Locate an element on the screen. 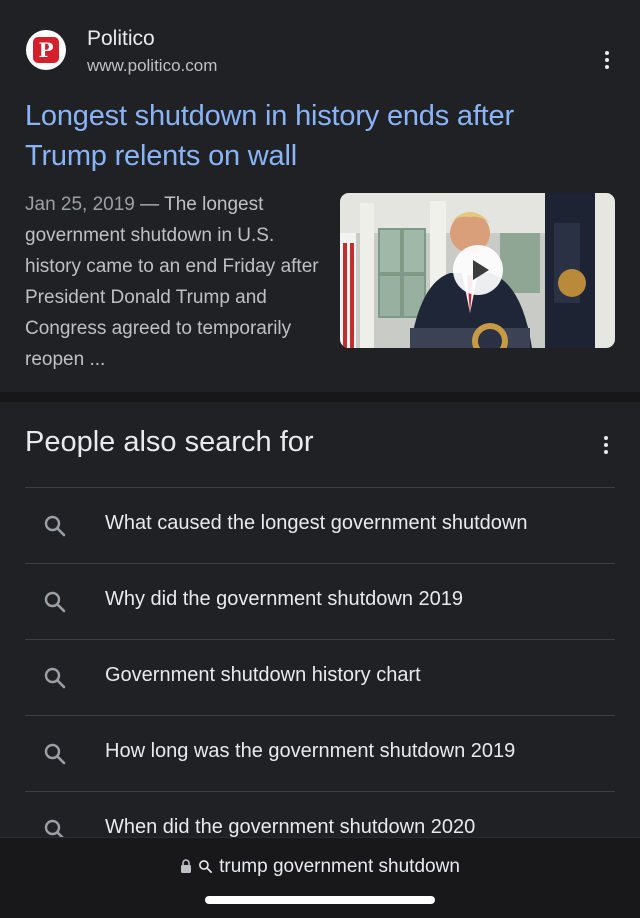 The height and width of the screenshot is (918, 640). related-search-item: Government shutdown history chart is located at coordinates (320, 677).